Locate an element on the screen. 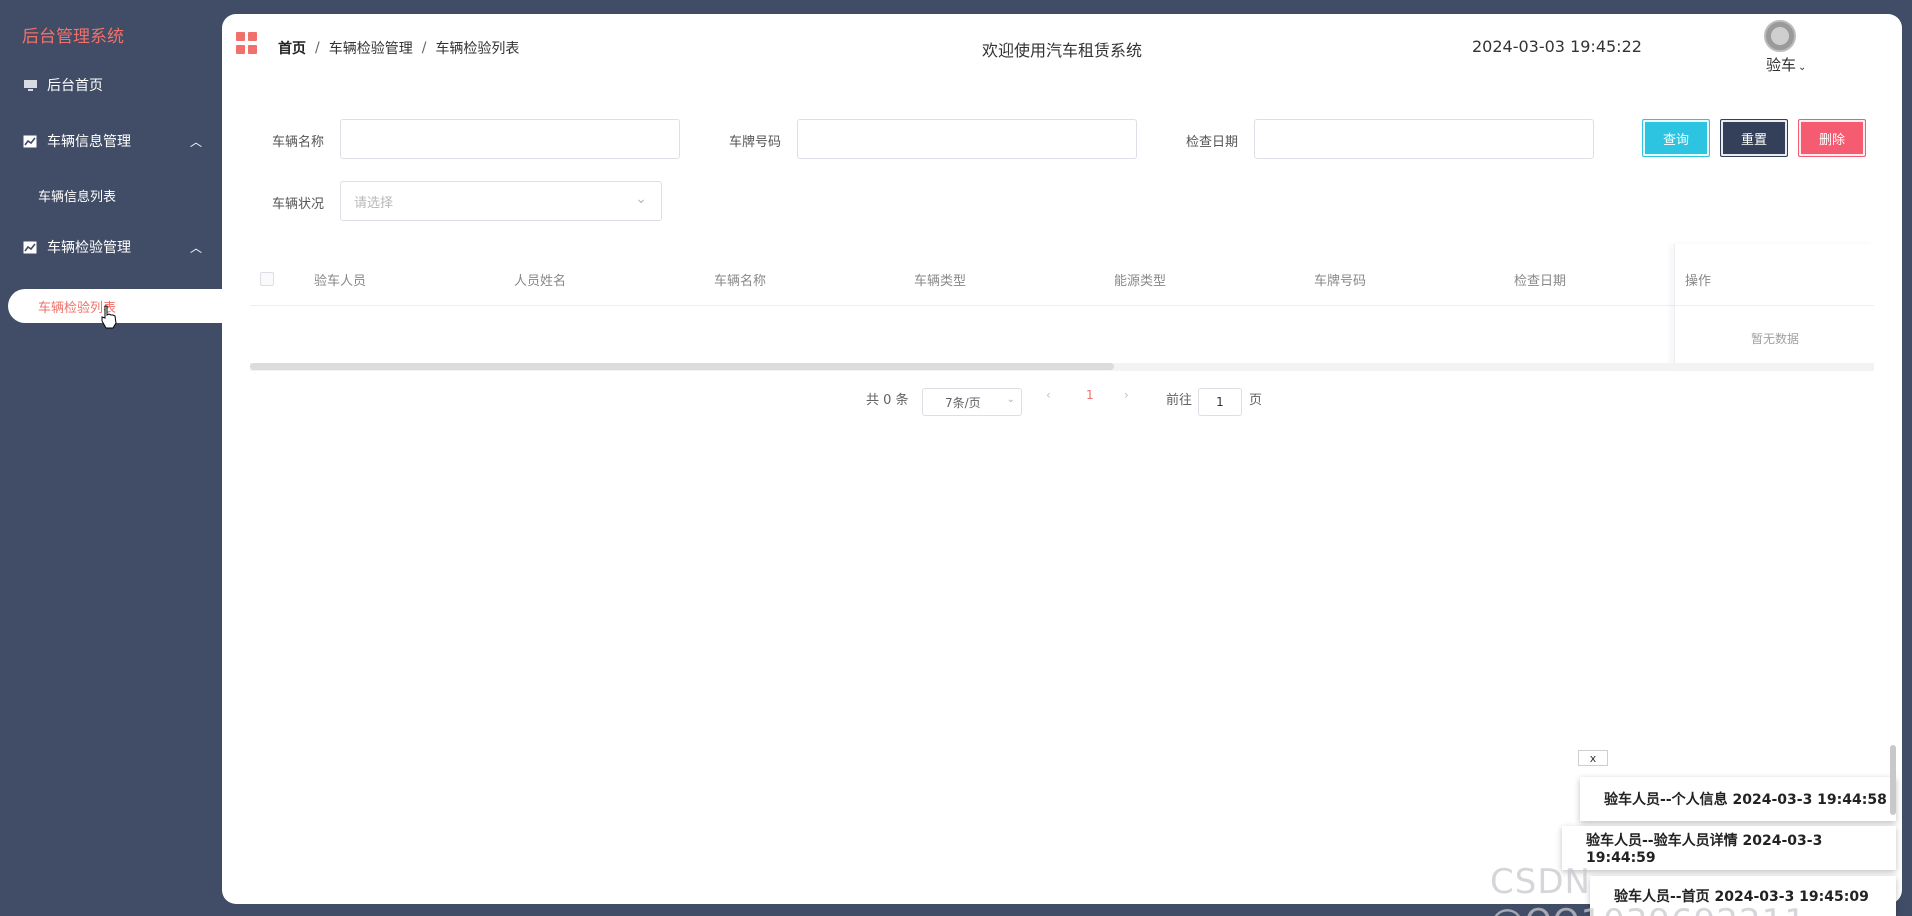 The width and height of the screenshot is (1912, 916). inspect-date-input is located at coordinates (1424, 139).